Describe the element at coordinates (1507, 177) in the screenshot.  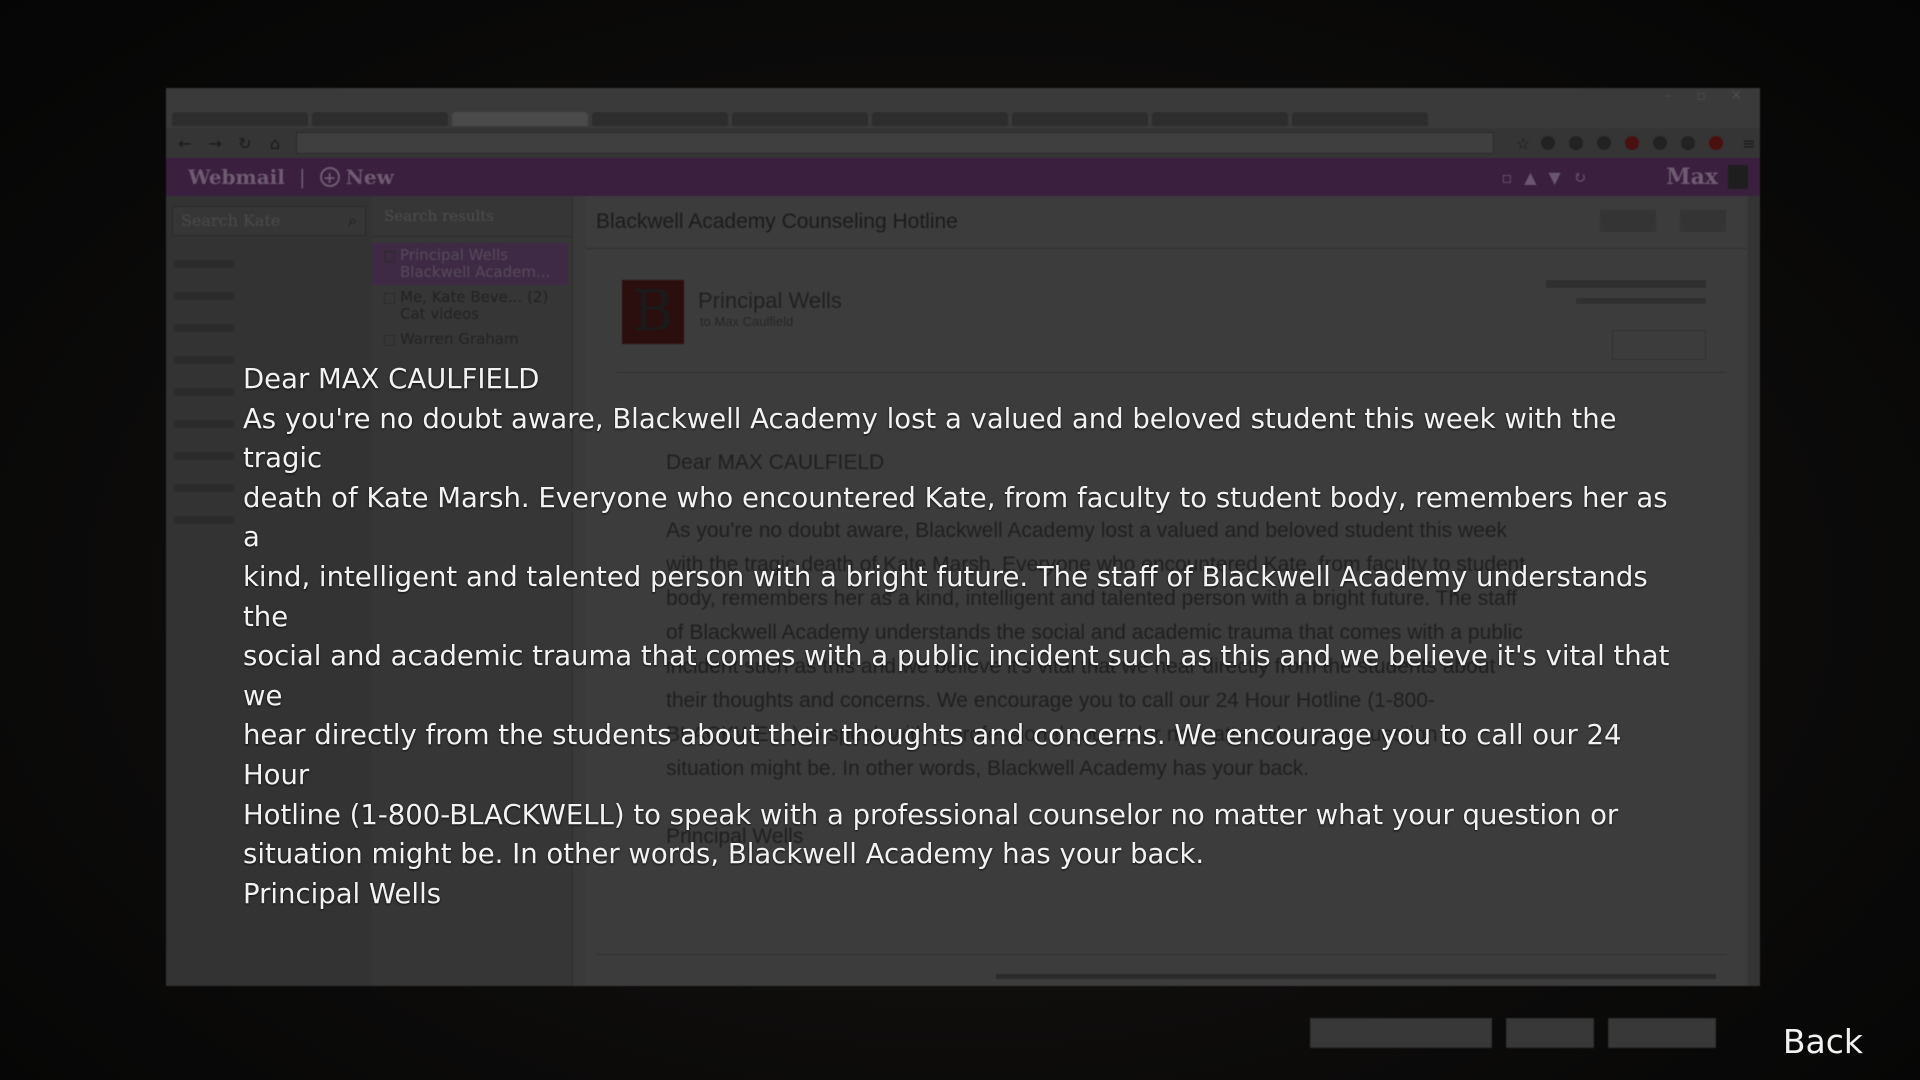
I see `folder-icon: ▫` at that location.